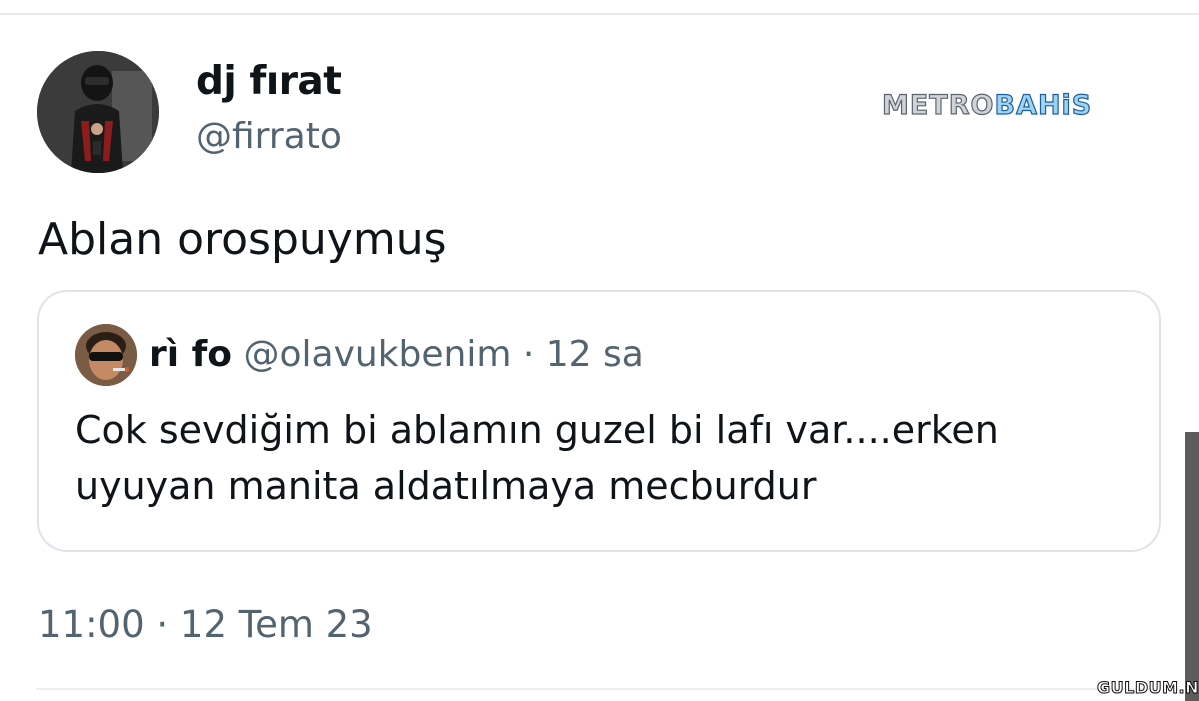 This screenshot has width=1199, height=701. I want to click on corner-watermark: GULDUM.NET, so click(1148, 688).